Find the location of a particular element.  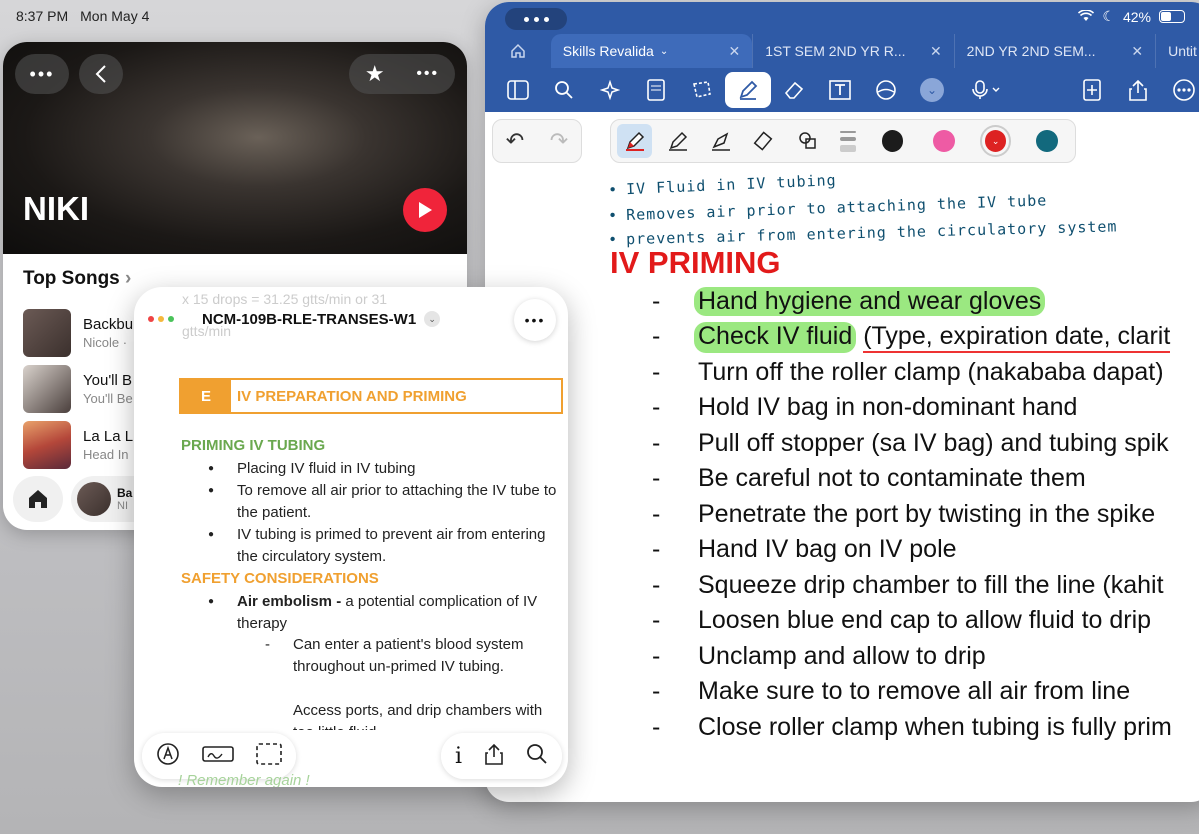

tab-untitled: Untit is located at coordinates (1177, 51).